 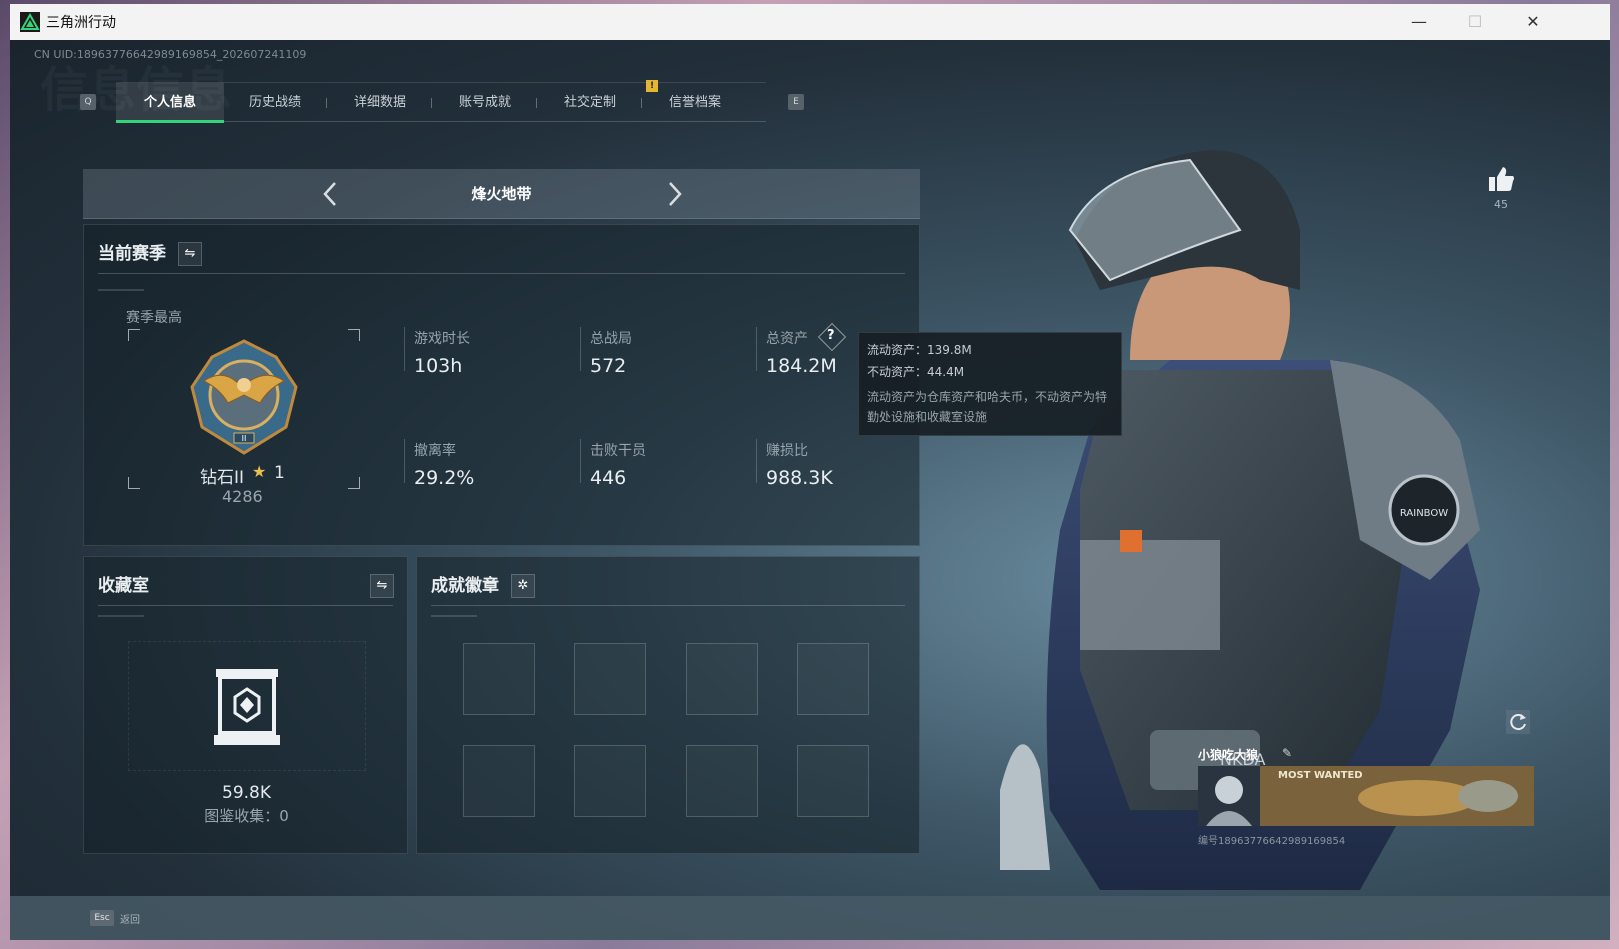 I want to click on stat-value-total-matches: 572, so click(x=608, y=366).